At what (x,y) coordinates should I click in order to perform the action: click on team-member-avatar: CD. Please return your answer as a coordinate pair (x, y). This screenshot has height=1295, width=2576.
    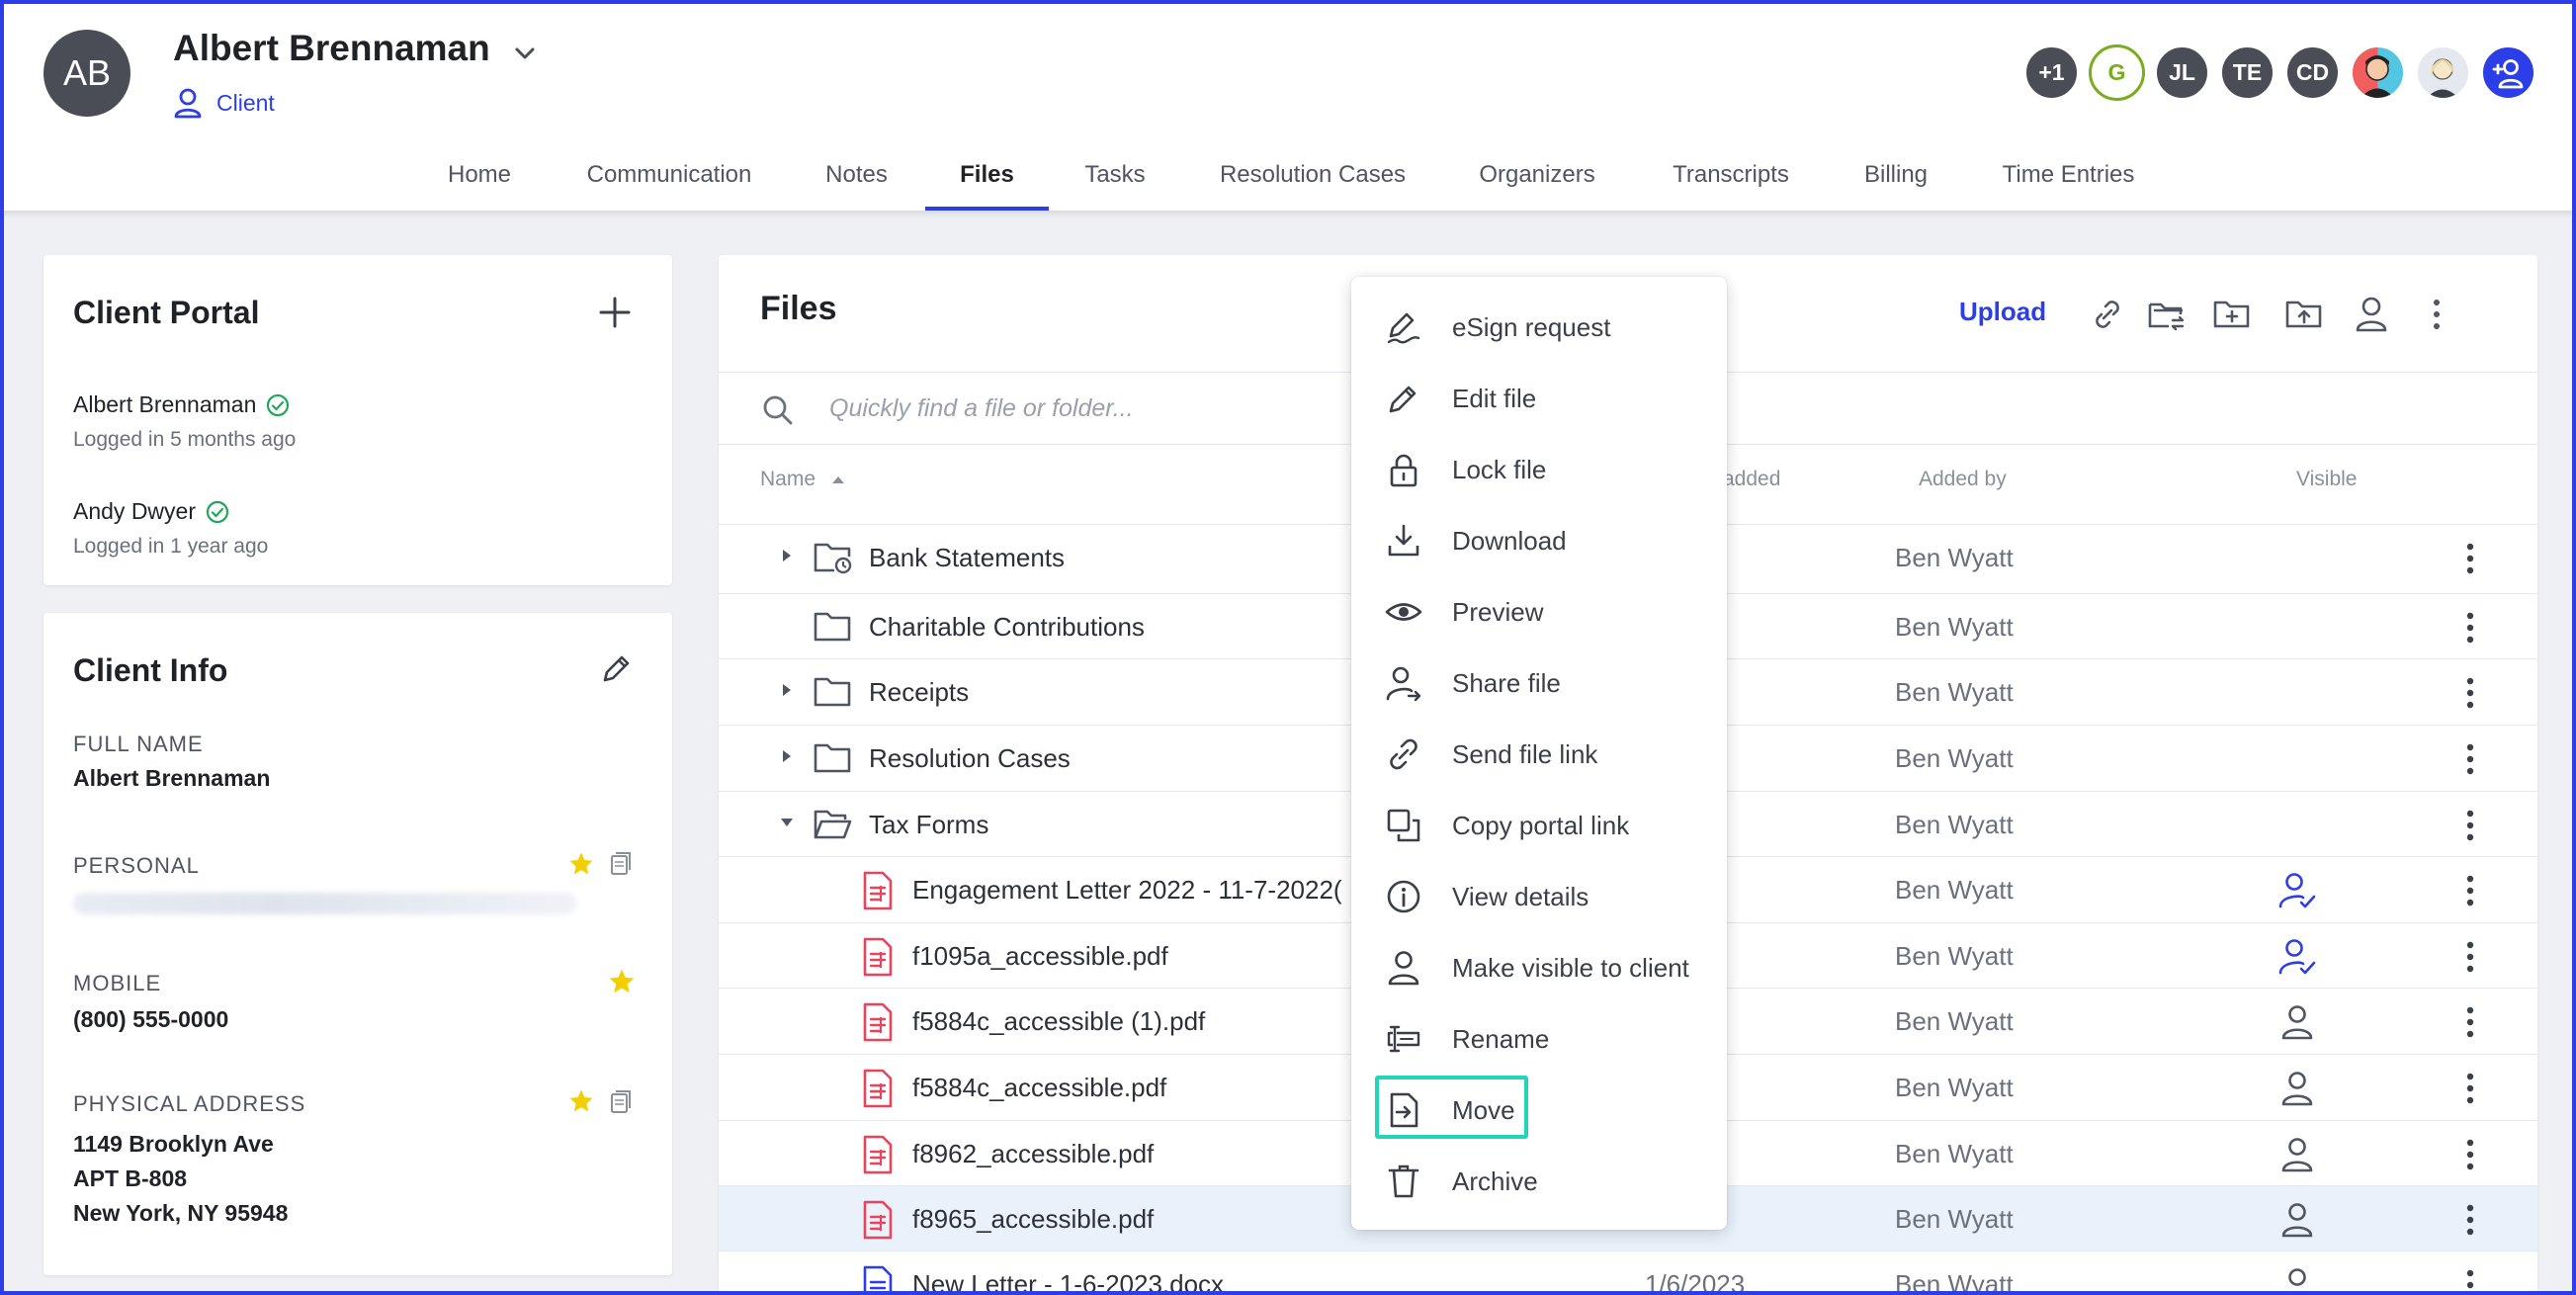
    Looking at the image, I should click on (2312, 72).